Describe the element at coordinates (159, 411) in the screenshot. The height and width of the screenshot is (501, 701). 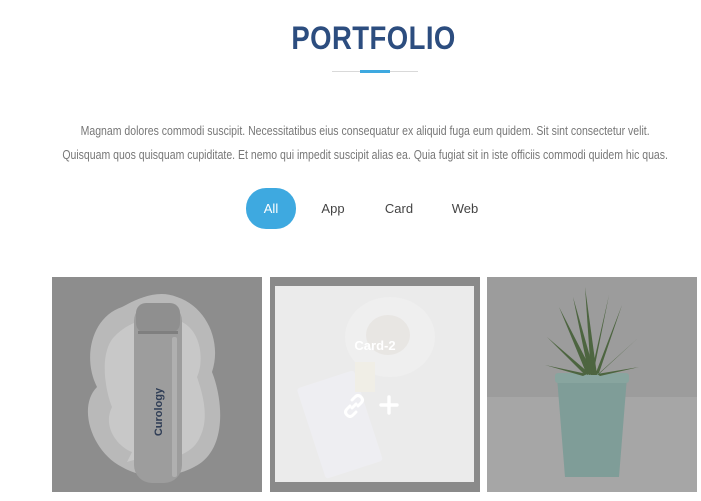
I see `bottle-brand-text: Curology` at that location.